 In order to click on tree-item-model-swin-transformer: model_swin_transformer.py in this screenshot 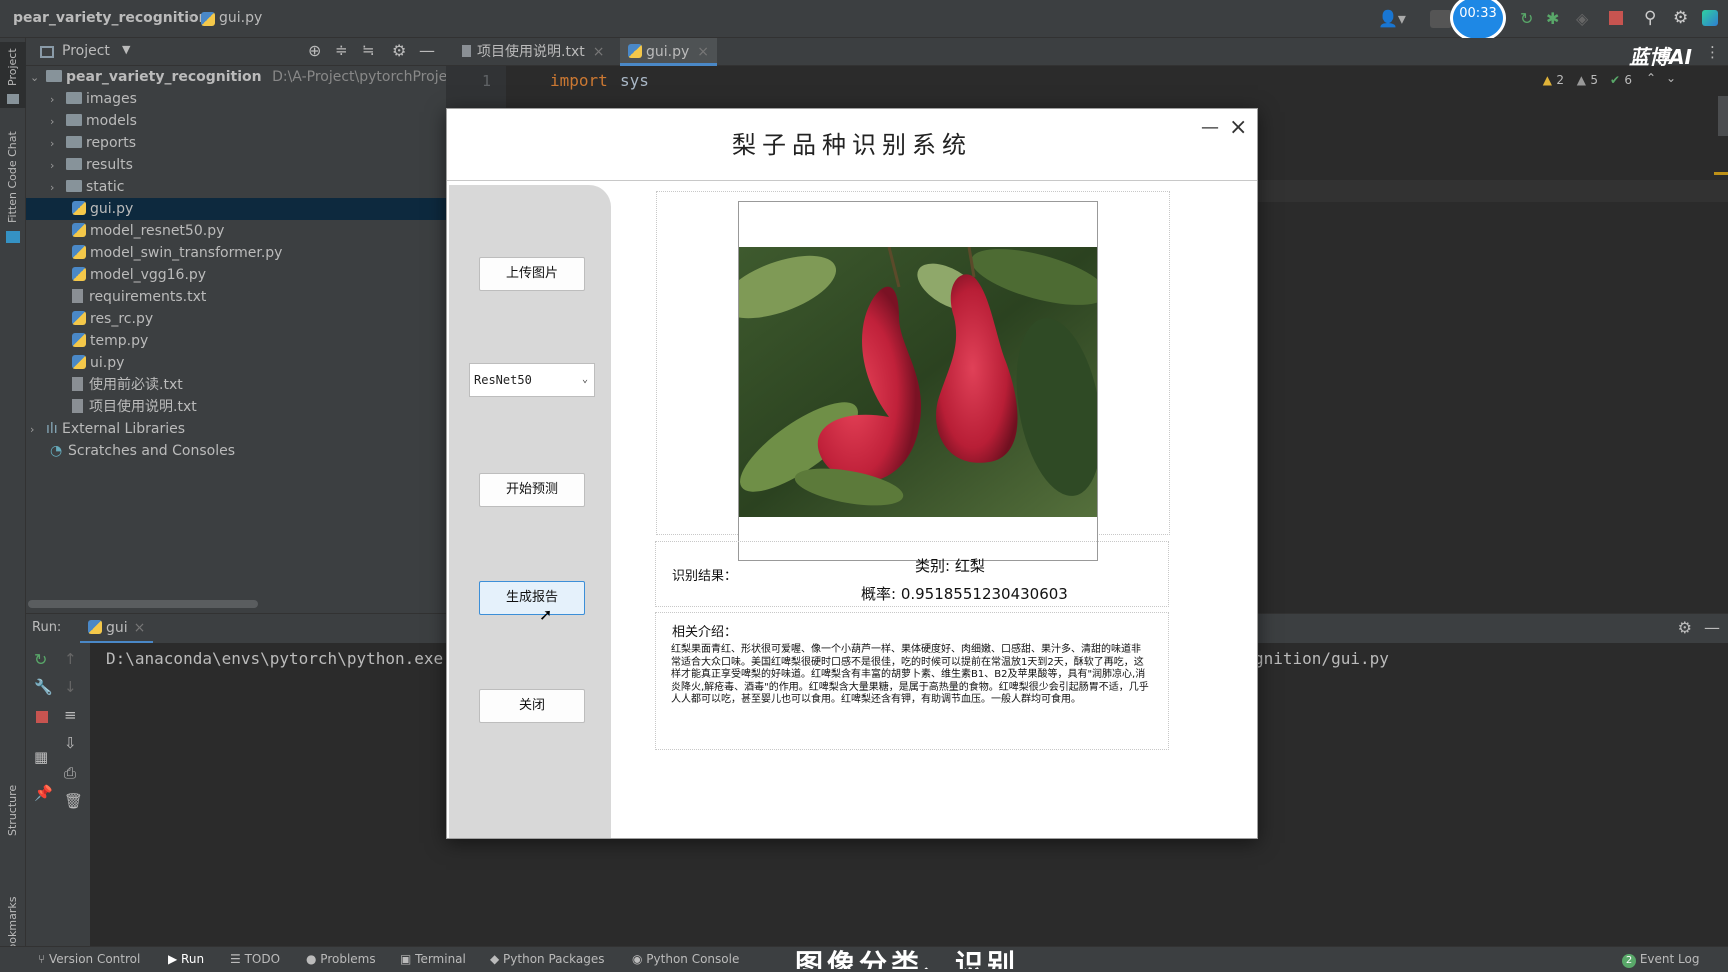, I will do `click(177, 253)`.